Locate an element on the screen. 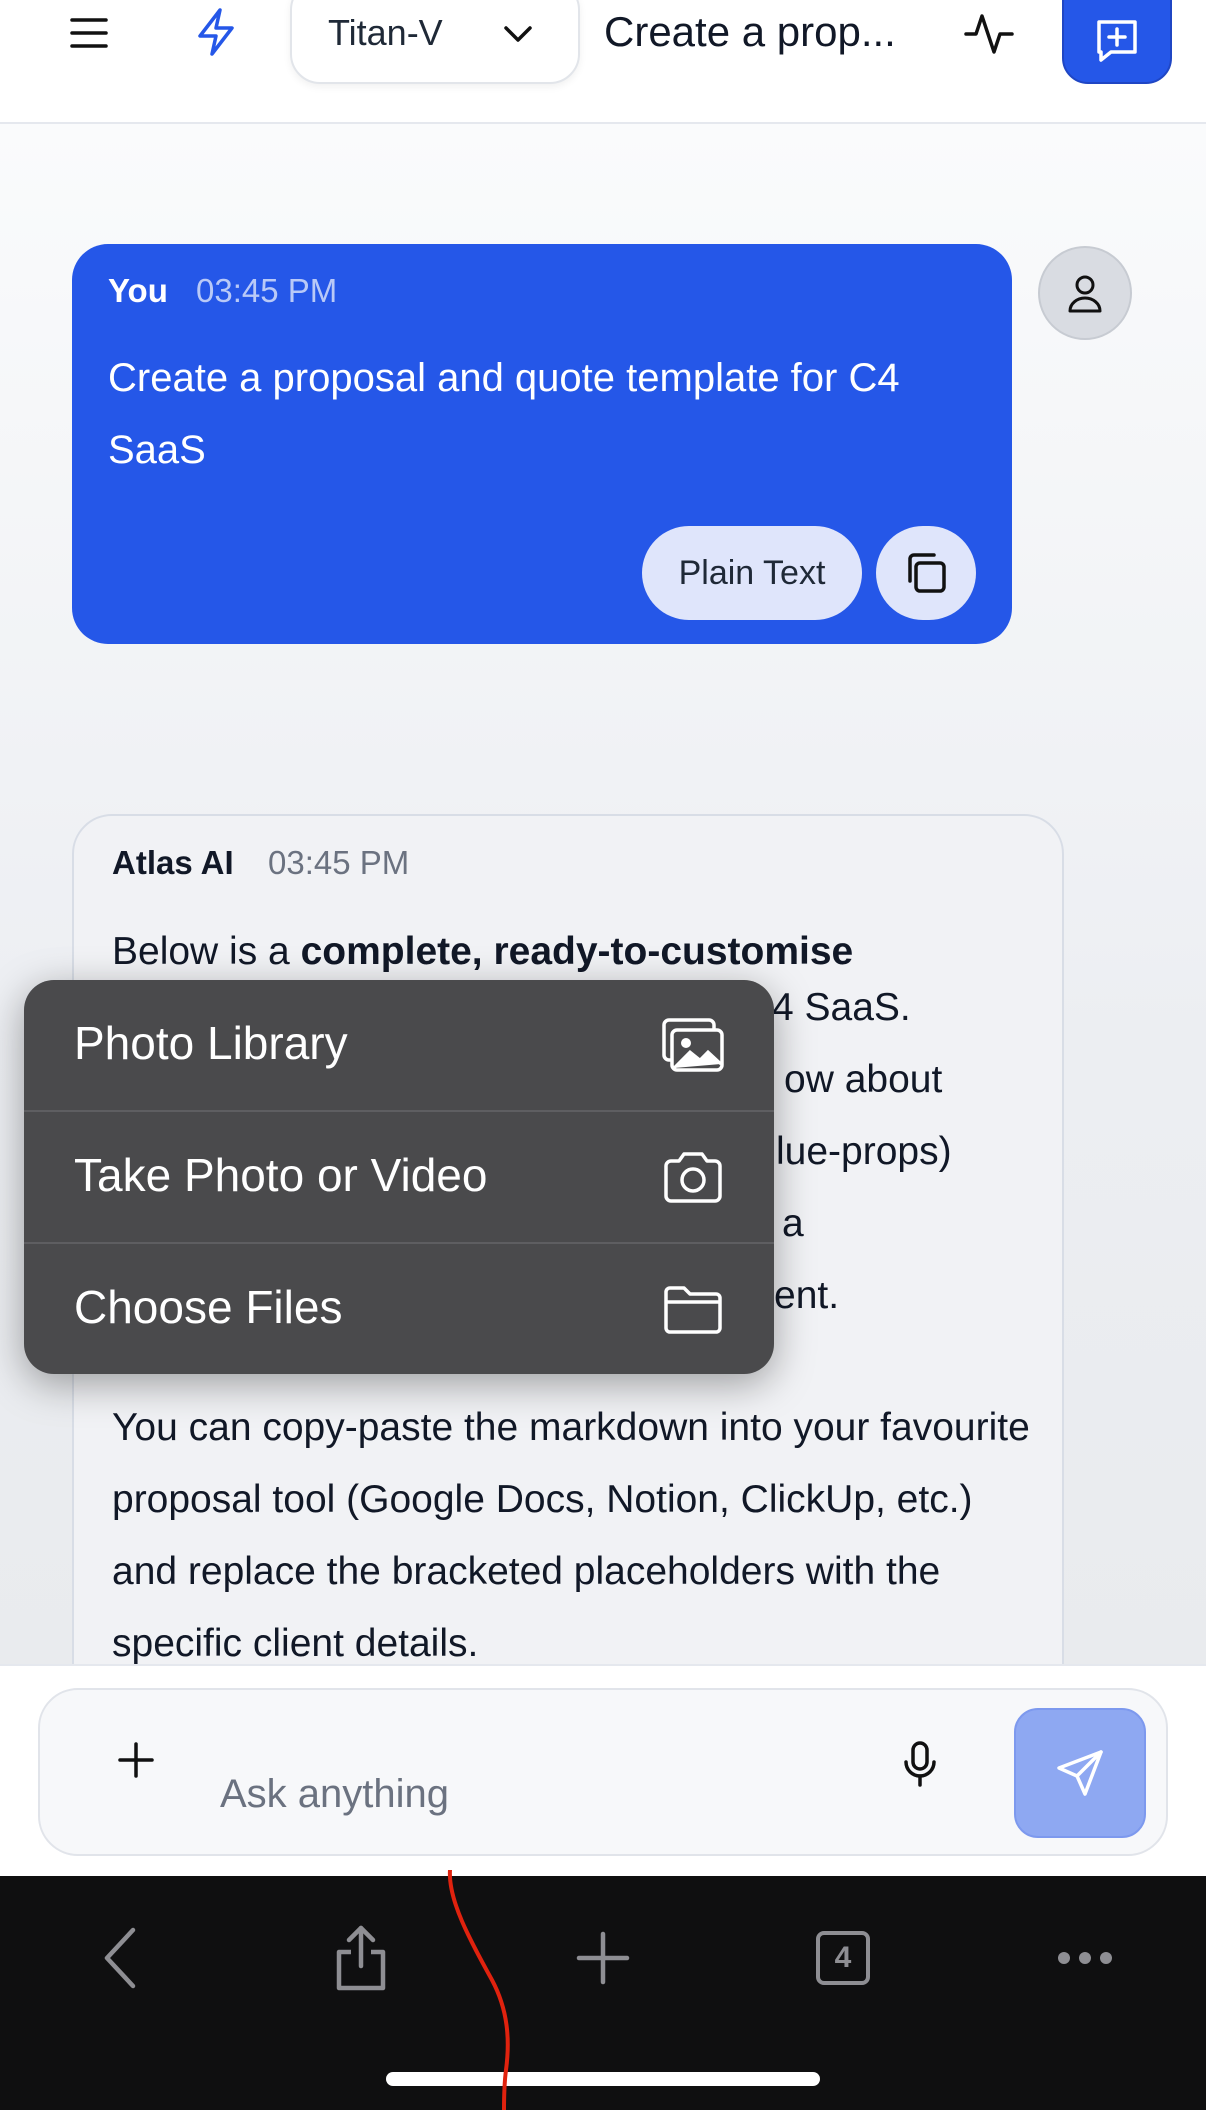  back-button is located at coordinates (121, 1958).